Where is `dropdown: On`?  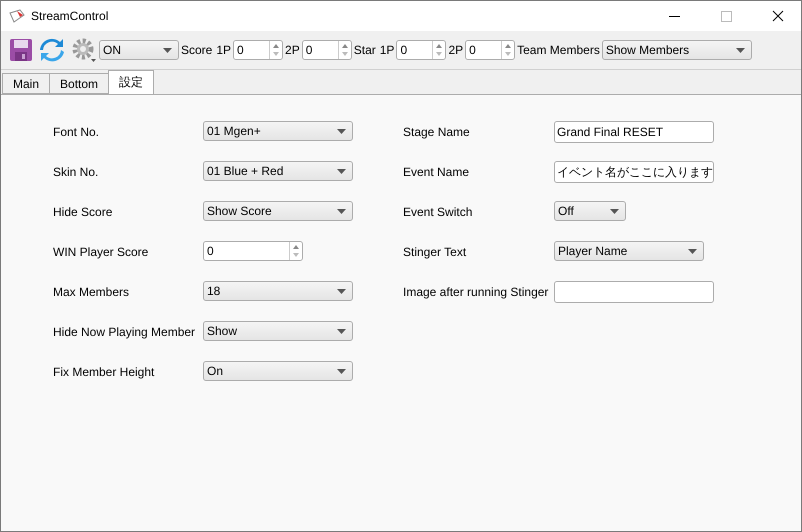
dropdown: On is located at coordinates (278, 371).